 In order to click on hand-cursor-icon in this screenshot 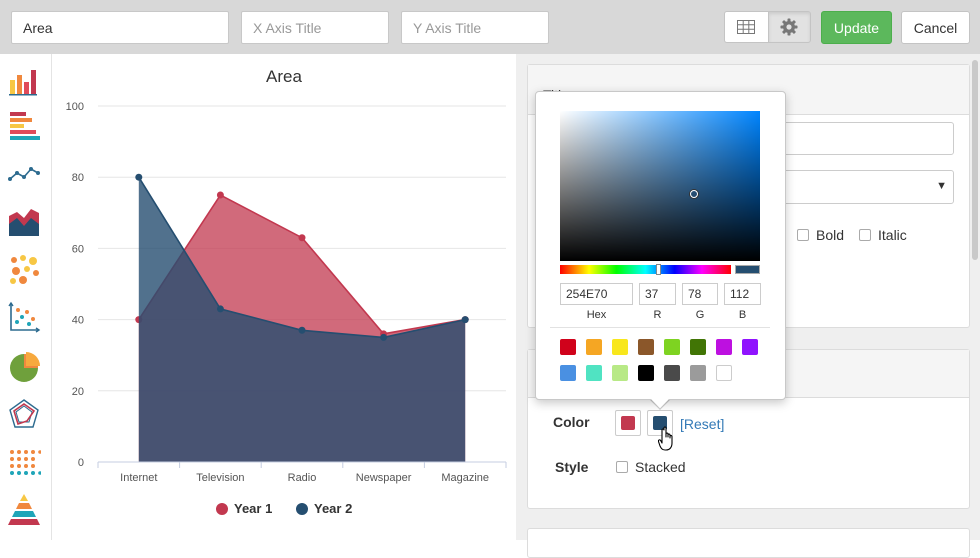, I will do `click(665, 438)`.